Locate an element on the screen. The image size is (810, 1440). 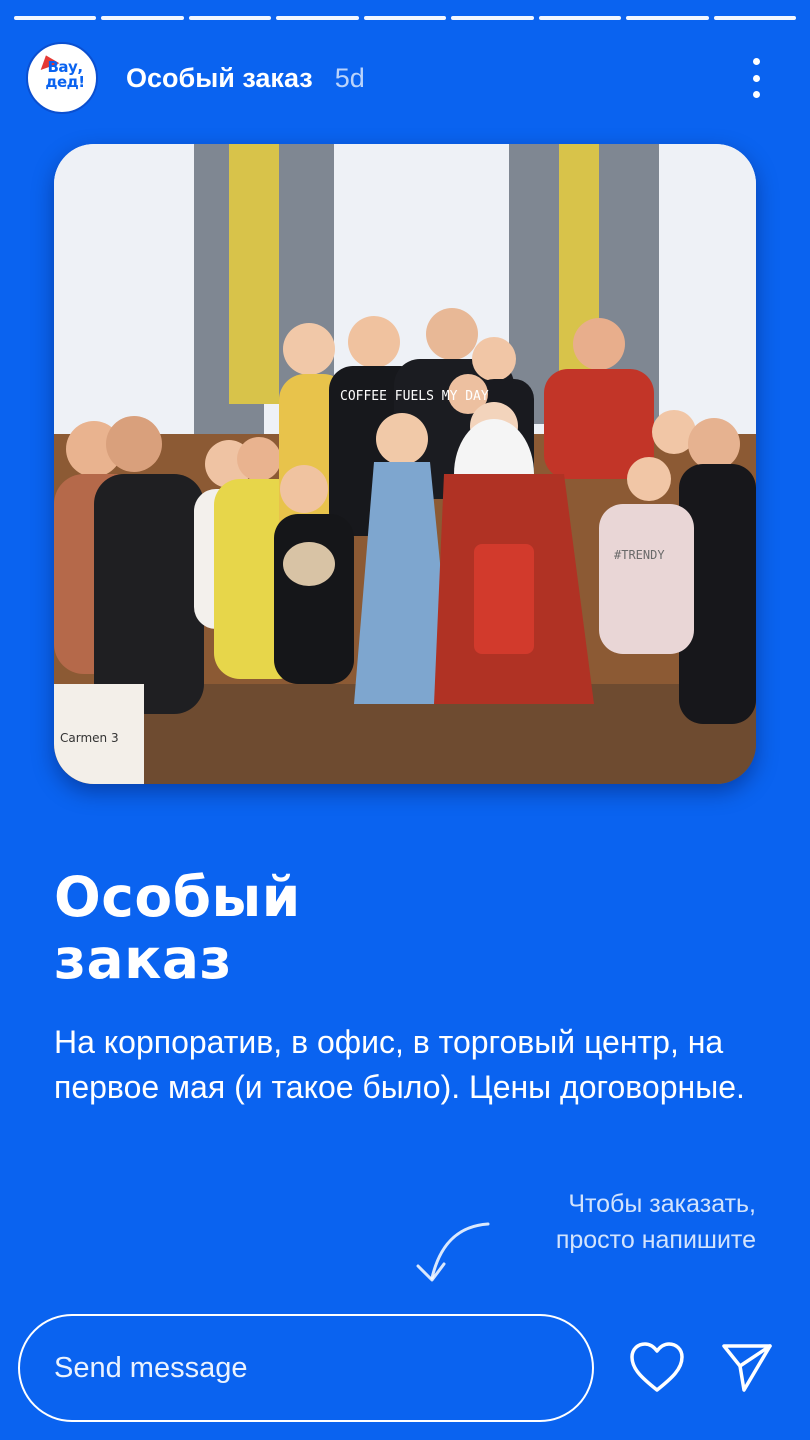
order-hint: Чтобы заказать, просто напишите is located at coordinates (606, 1222).